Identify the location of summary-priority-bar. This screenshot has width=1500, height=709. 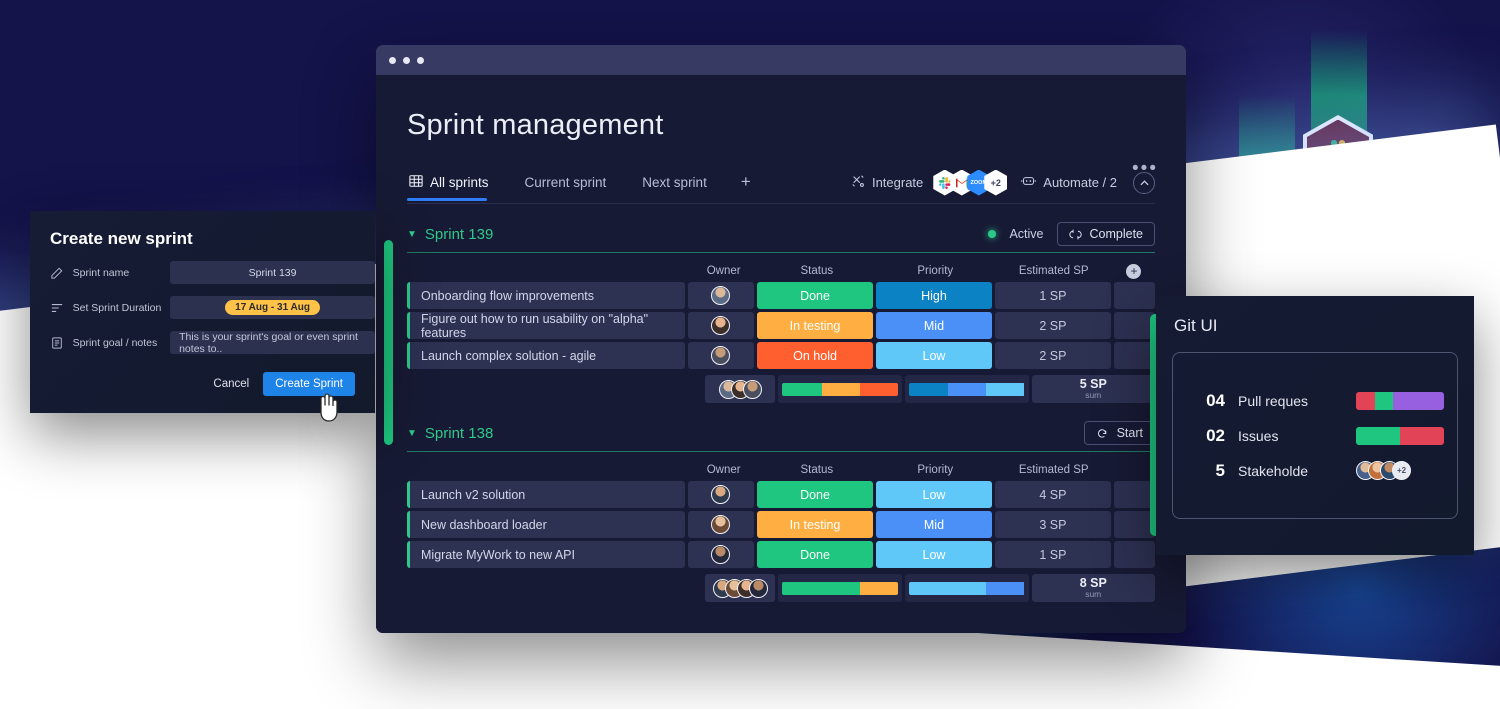
(966, 588).